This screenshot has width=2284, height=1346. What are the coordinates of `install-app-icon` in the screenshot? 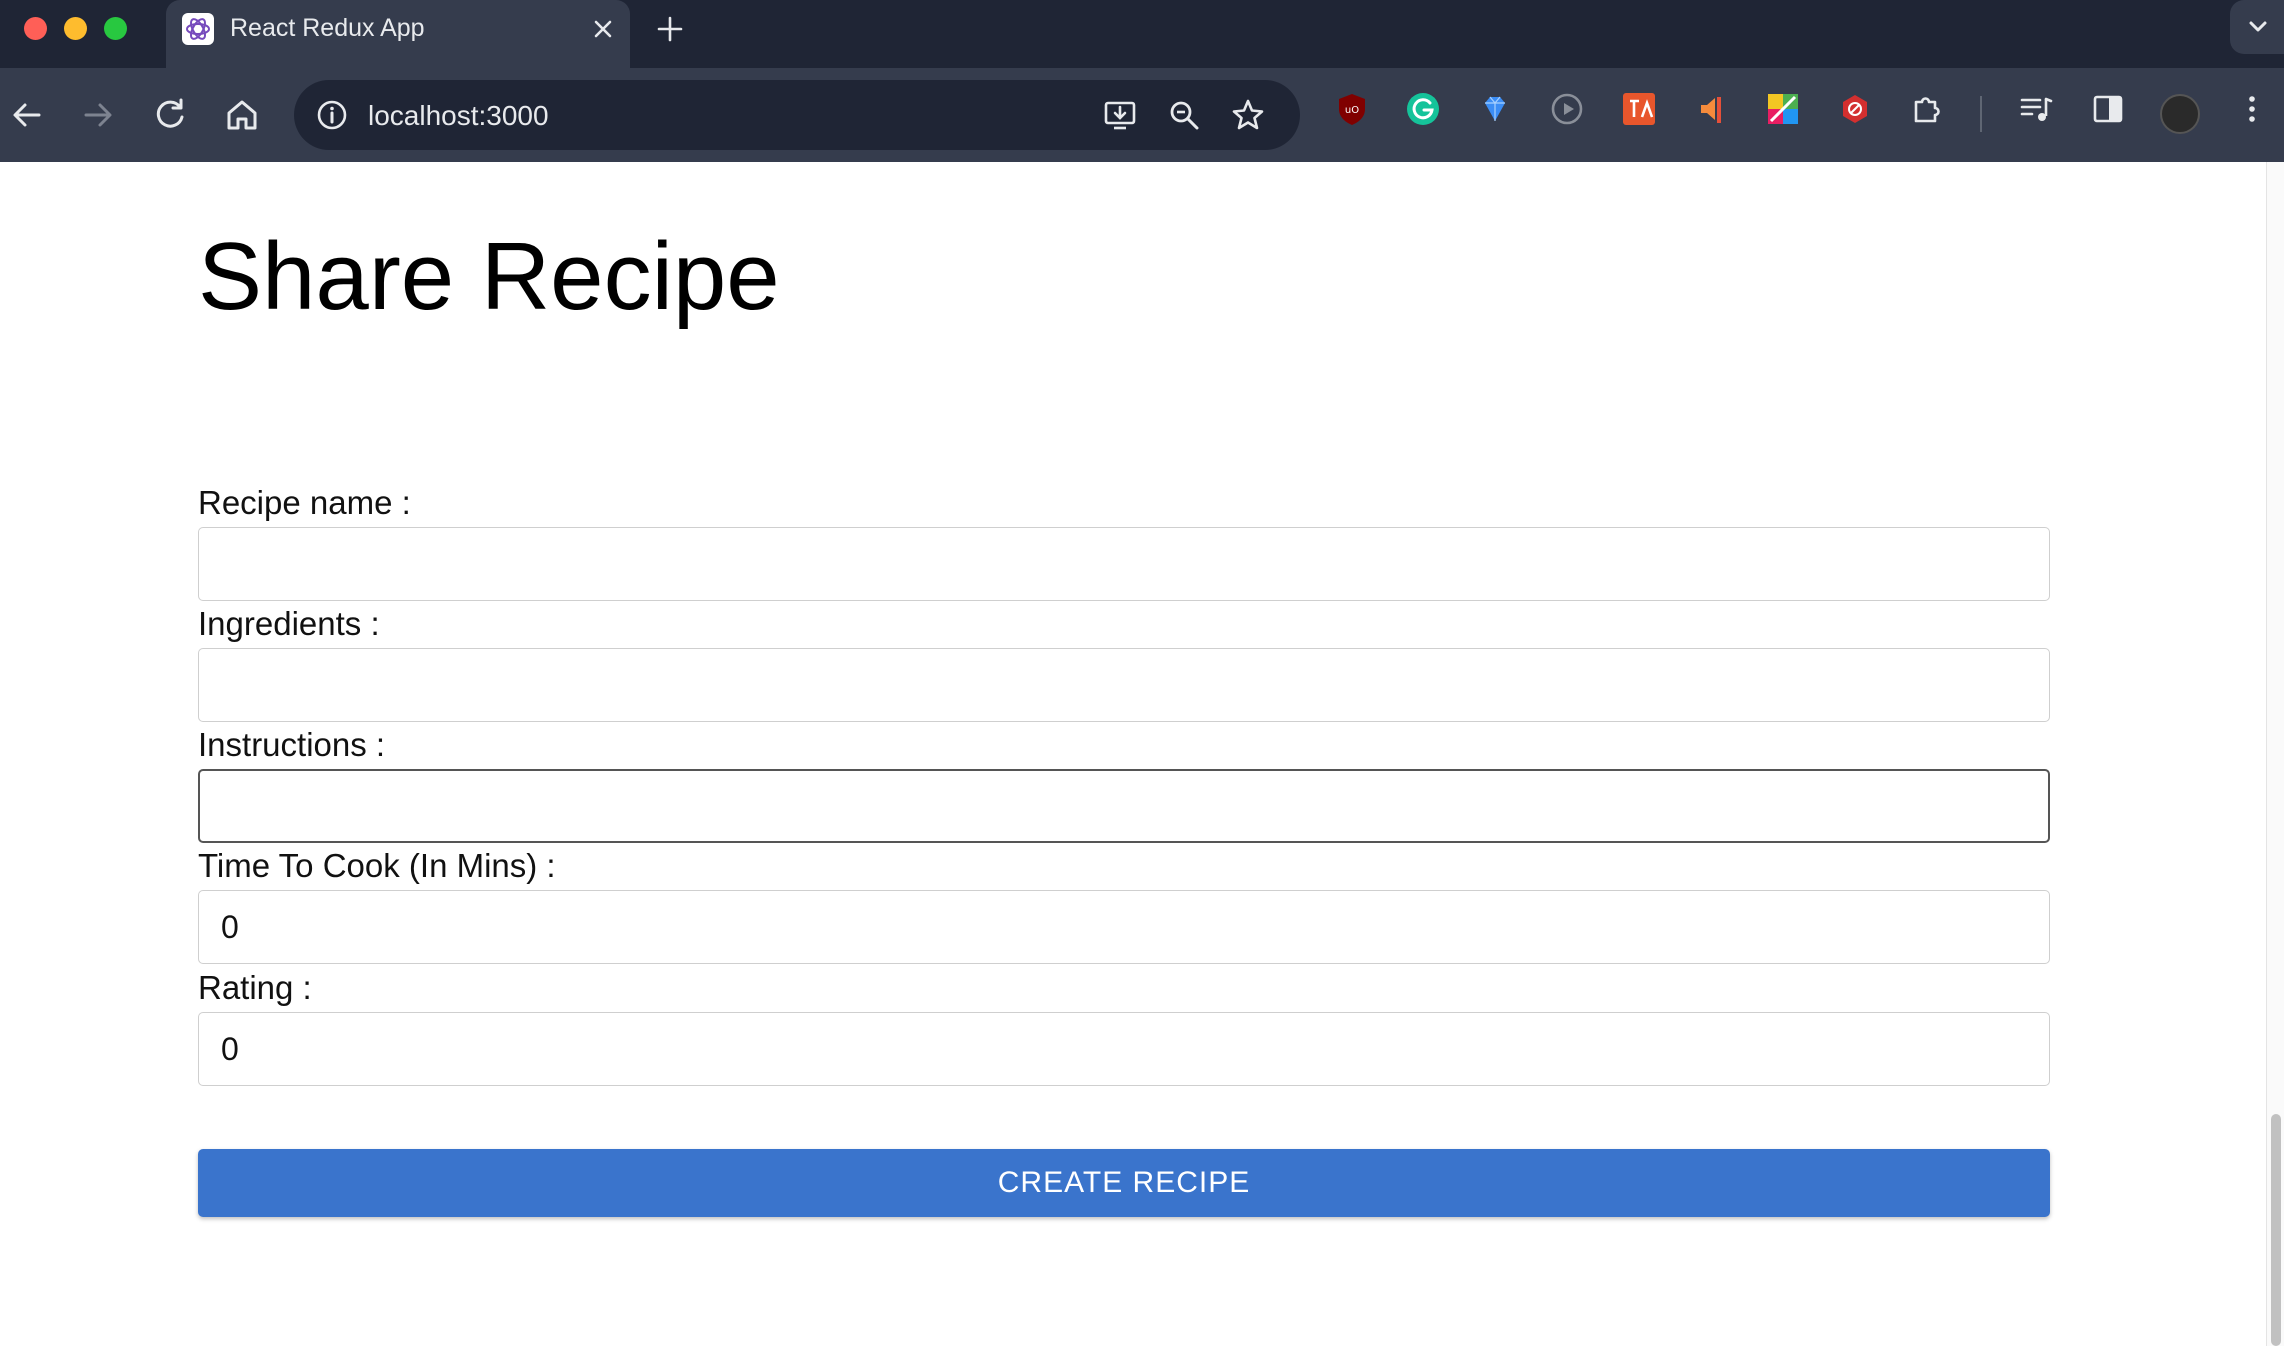 It's located at (1120, 115).